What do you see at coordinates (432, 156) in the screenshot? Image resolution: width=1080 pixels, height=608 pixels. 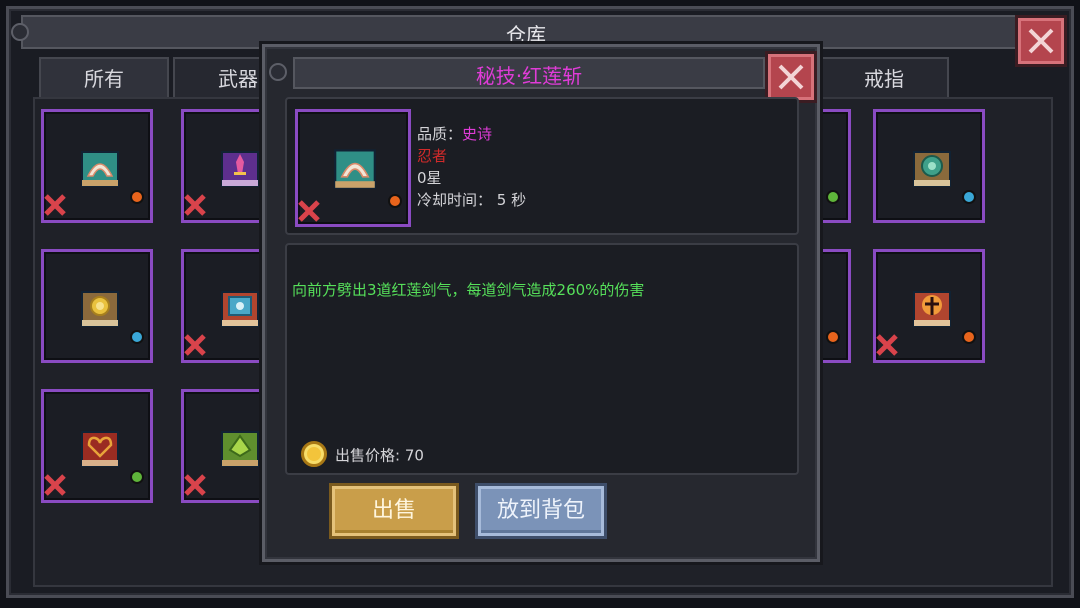 I see `class-name: 忍者` at bounding box center [432, 156].